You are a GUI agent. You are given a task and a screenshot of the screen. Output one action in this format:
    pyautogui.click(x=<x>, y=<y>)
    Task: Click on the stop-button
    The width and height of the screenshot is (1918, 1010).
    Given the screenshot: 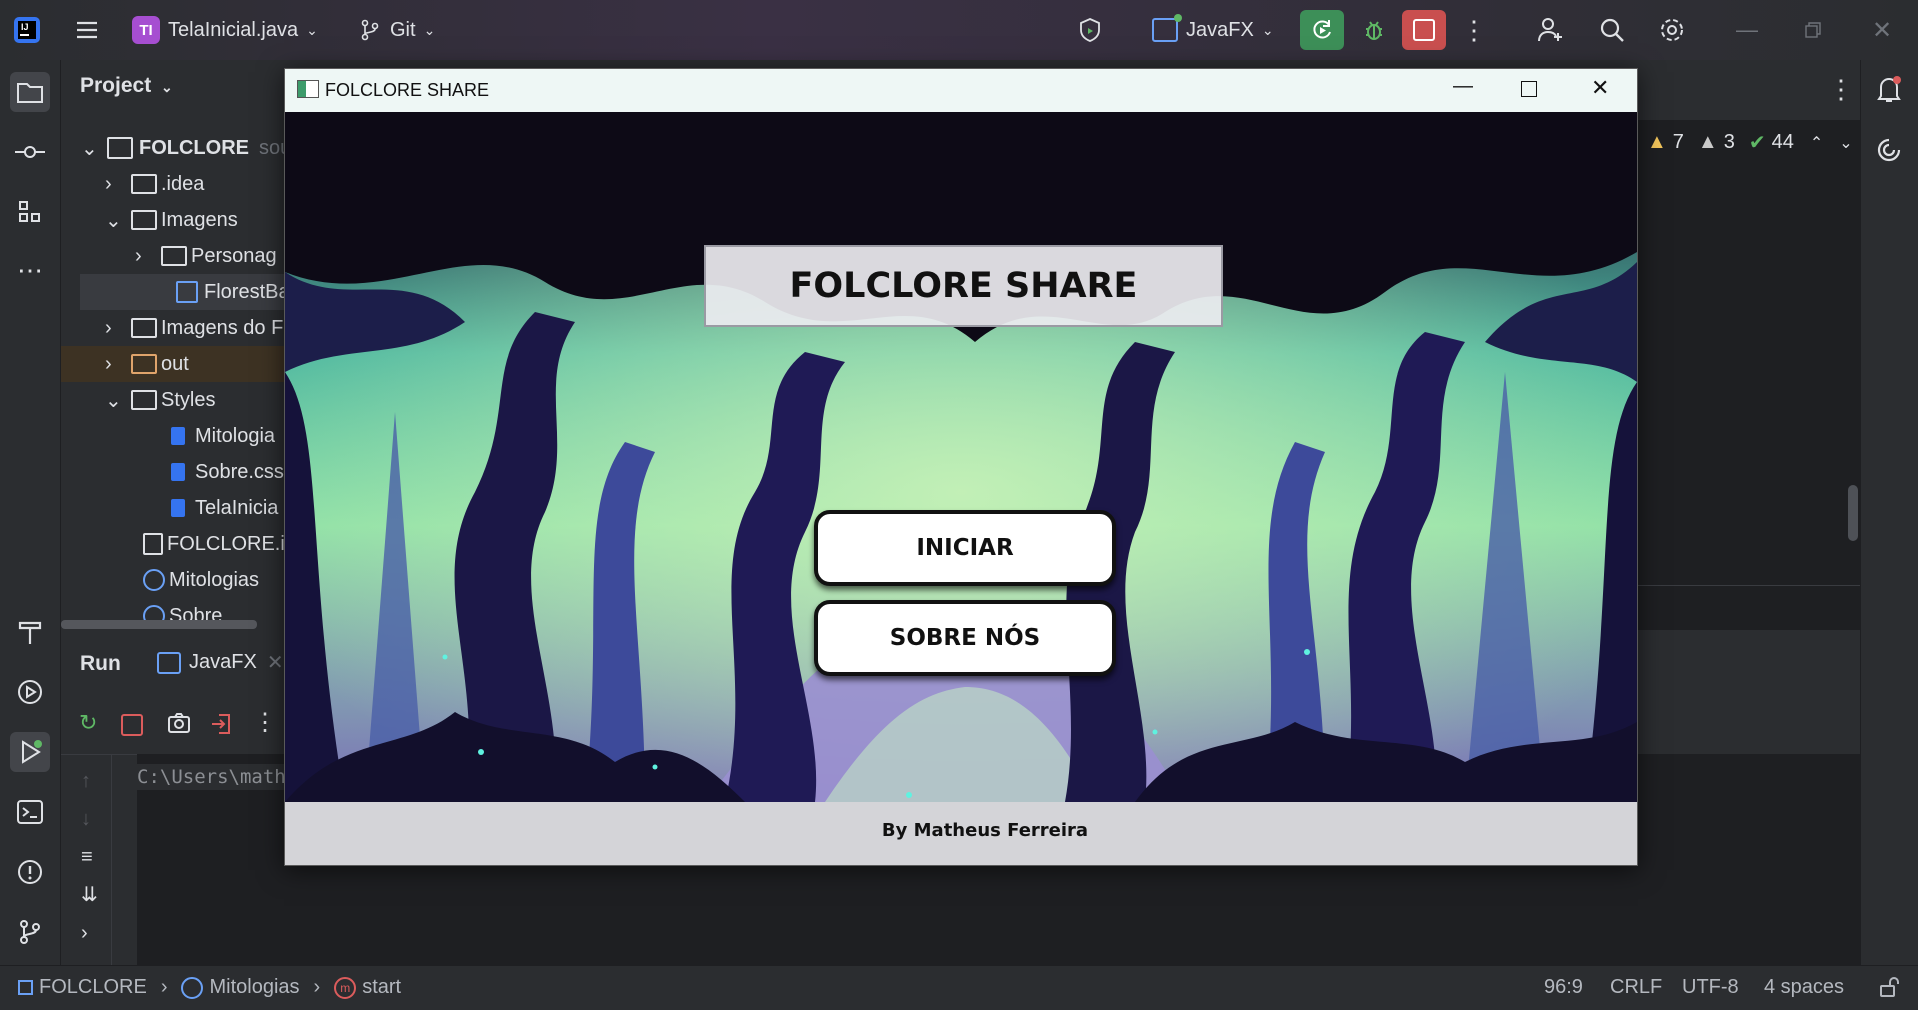 What is the action you would take?
    pyautogui.click(x=1424, y=30)
    